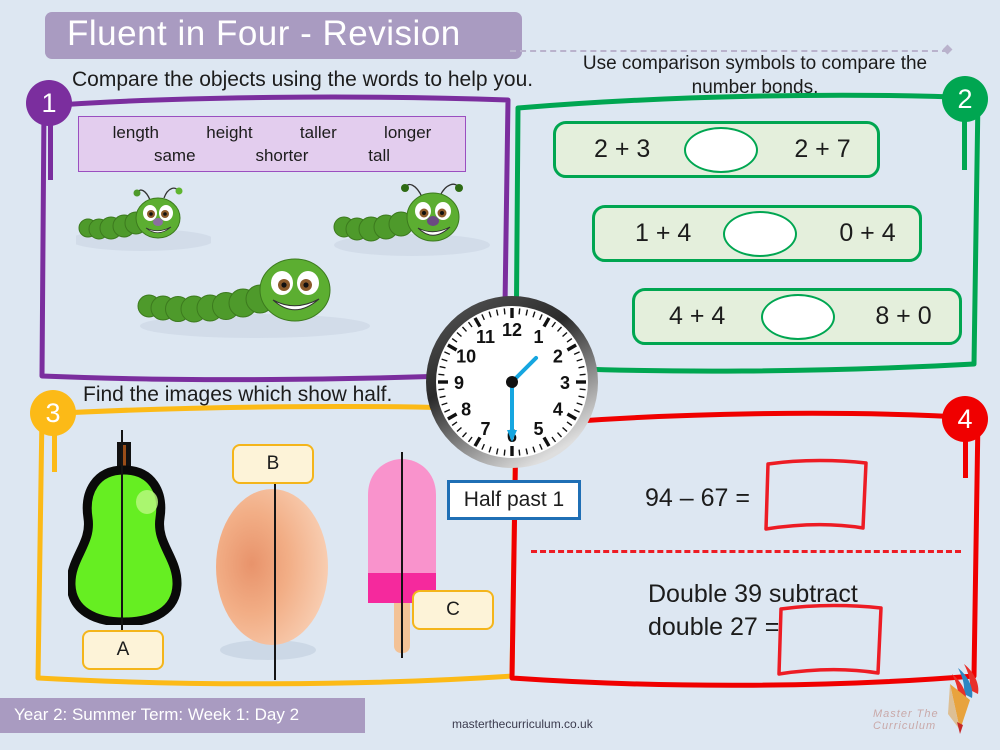 Image resolution: width=1000 pixels, height=750 pixels. I want to click on lolly-half-line, so click(402, 555).